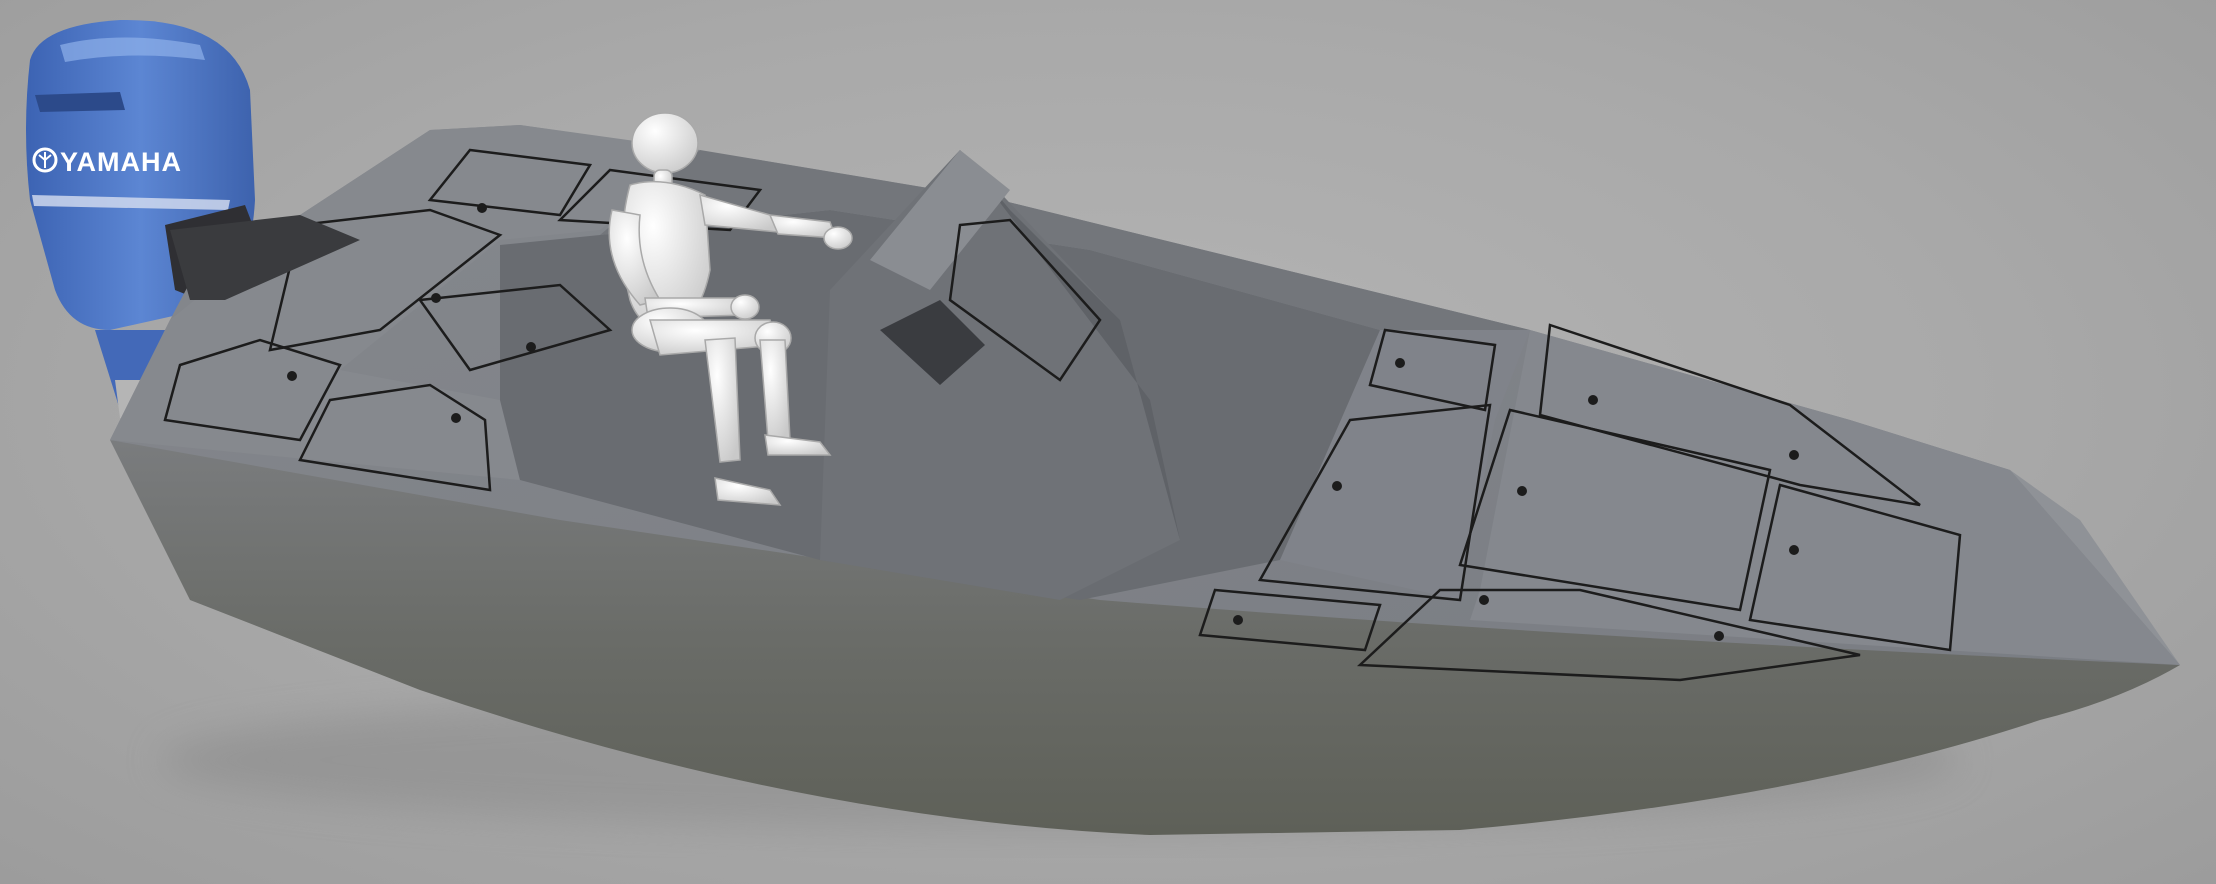 Image resolution: width=2216 pixels, height=884 pixels. I want to click on mannequin-hand-right, so click(838, 238).